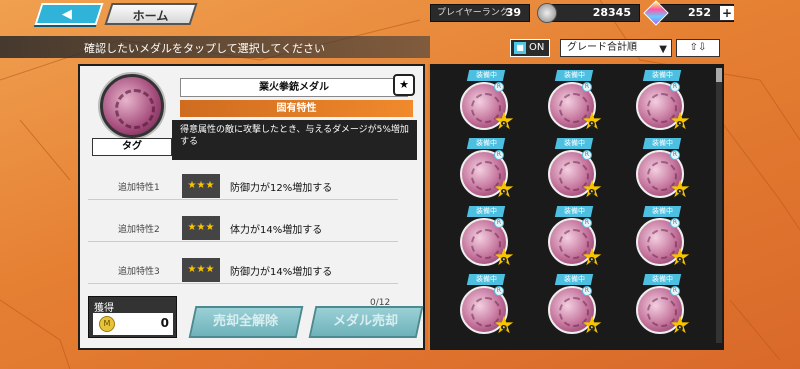 The height and width of the screenshot is (369, 800). Describe the element at coordinates (151, 14) in the screenshot. I see `home-button: ホーム` at that location.